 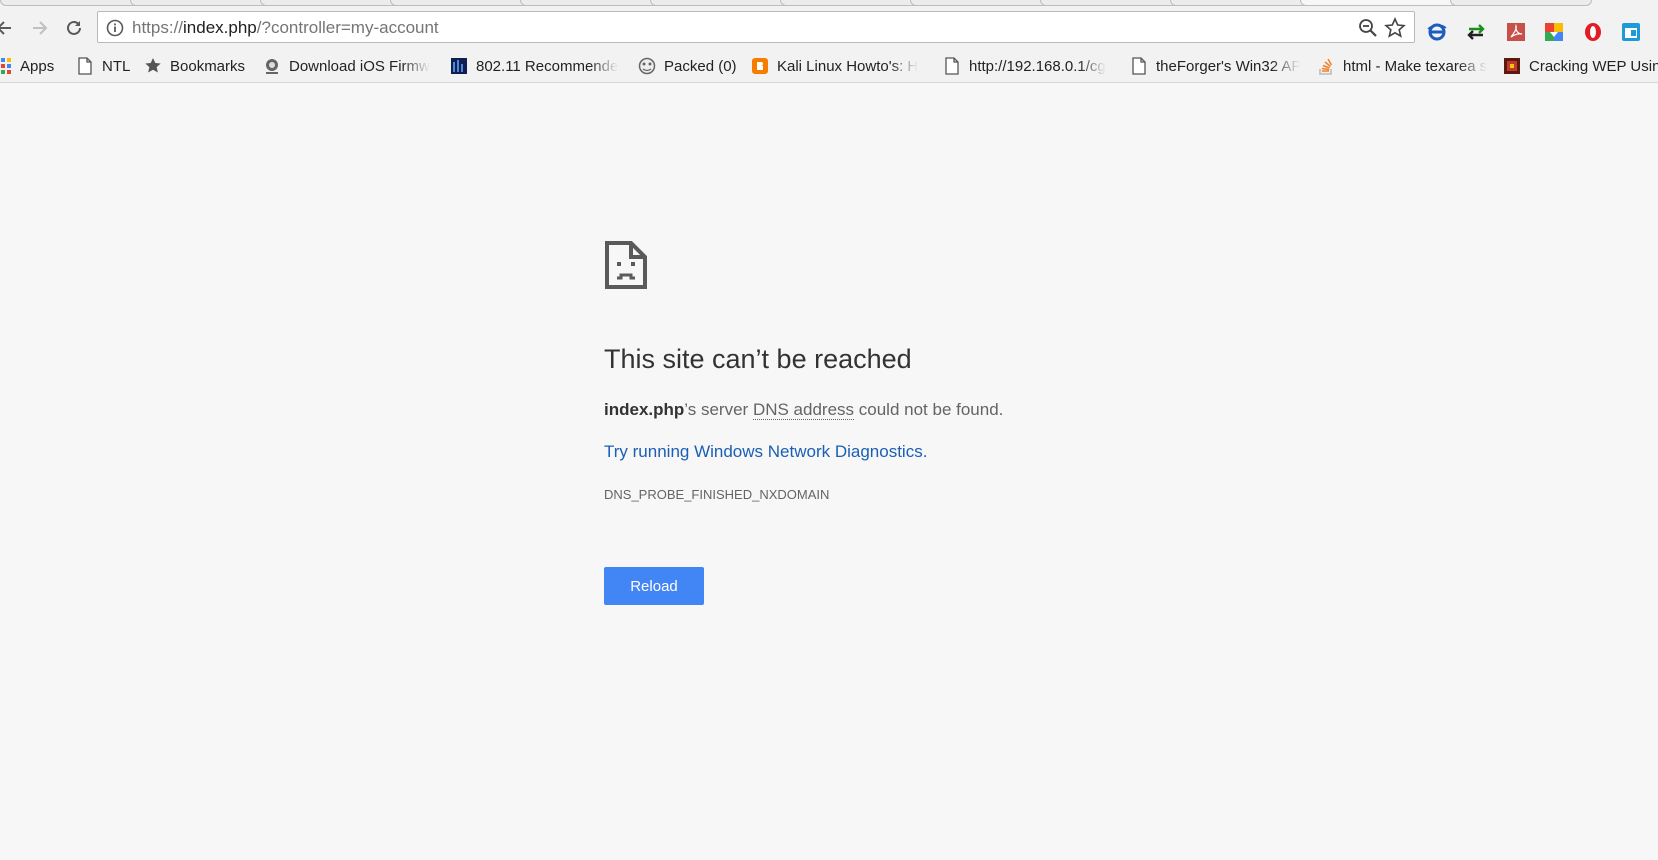 I want to click on error-title: This site can’t be reached, so click(x=758, y=359).